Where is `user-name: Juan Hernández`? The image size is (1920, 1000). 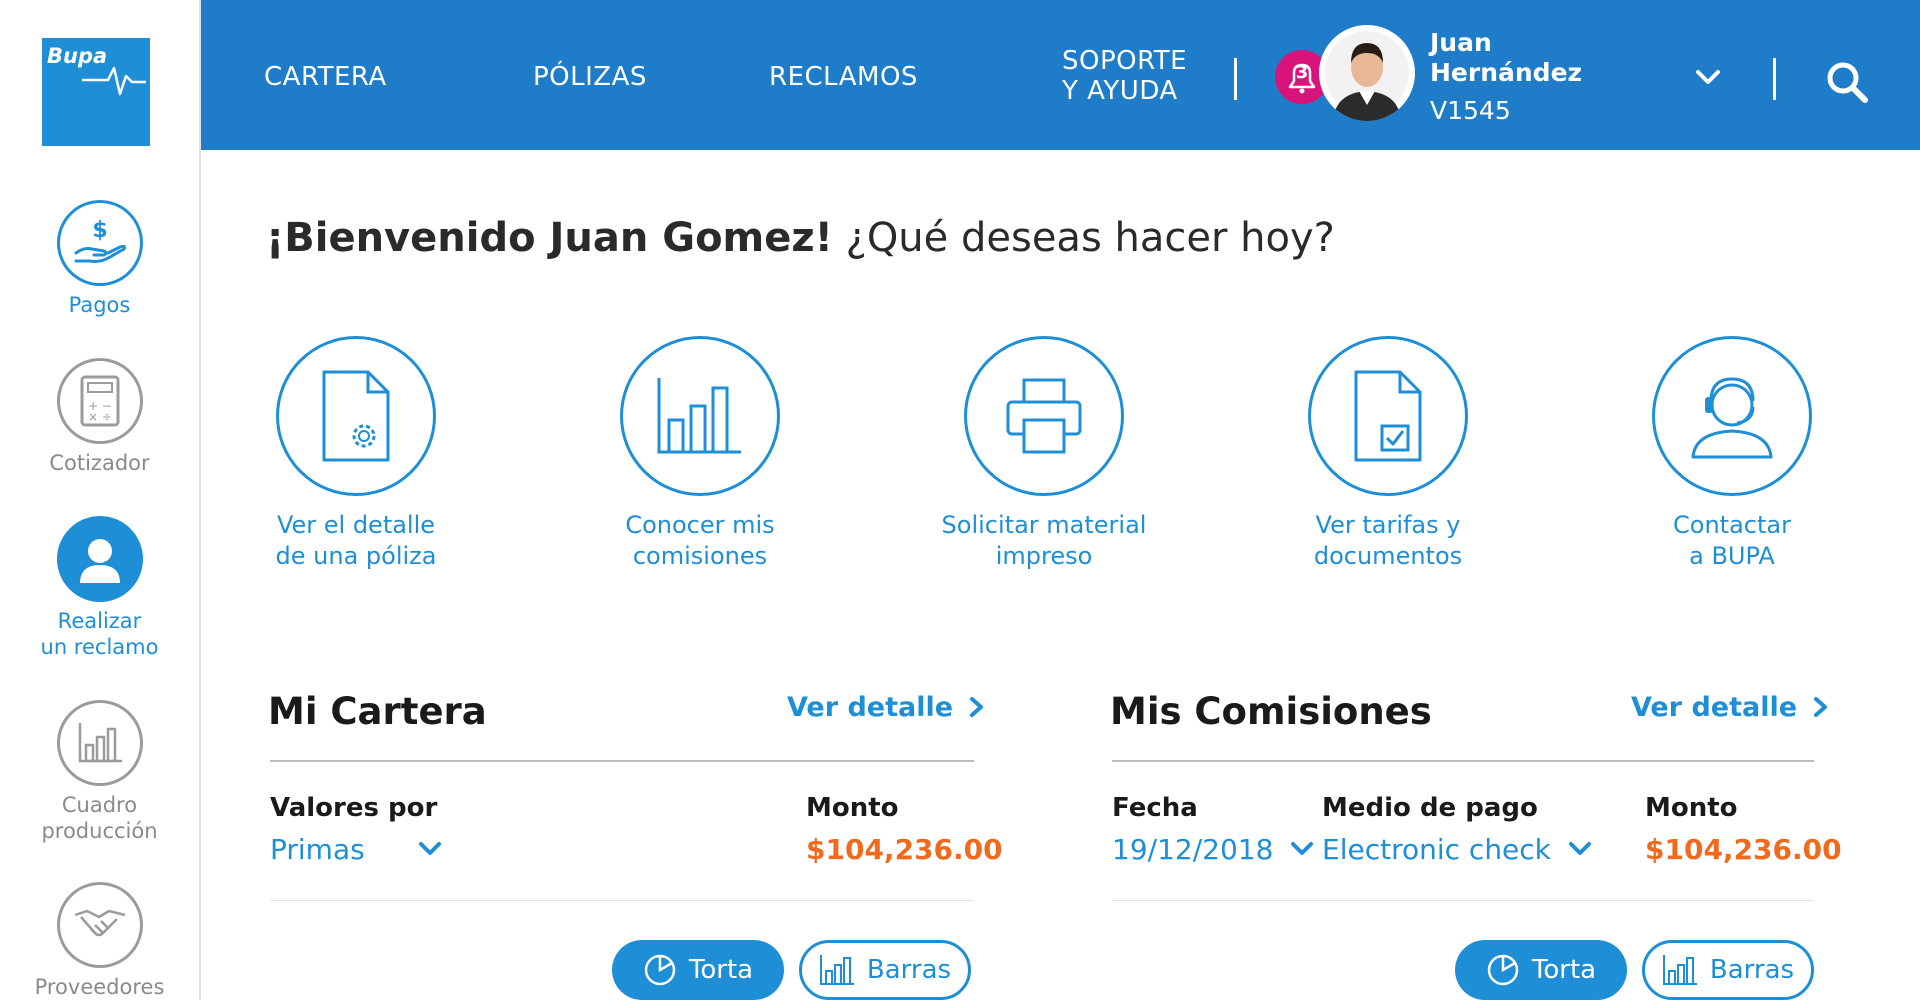
user-name: Juan Hernández is located at coordinates (1506, 58).